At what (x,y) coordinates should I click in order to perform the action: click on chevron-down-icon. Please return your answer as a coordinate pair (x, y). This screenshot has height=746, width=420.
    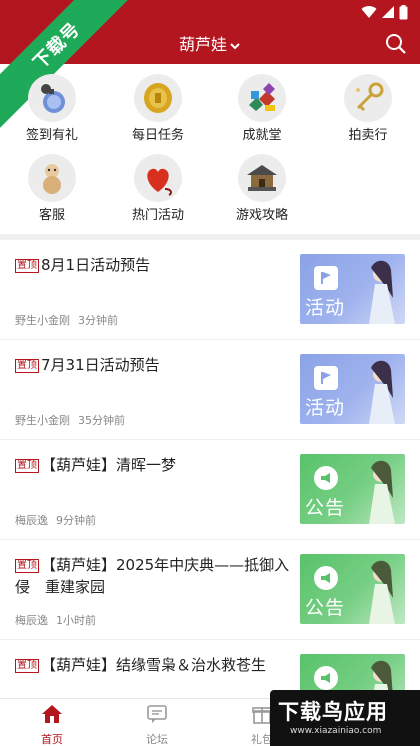
    Looking at the image, I should click on (235, 45).